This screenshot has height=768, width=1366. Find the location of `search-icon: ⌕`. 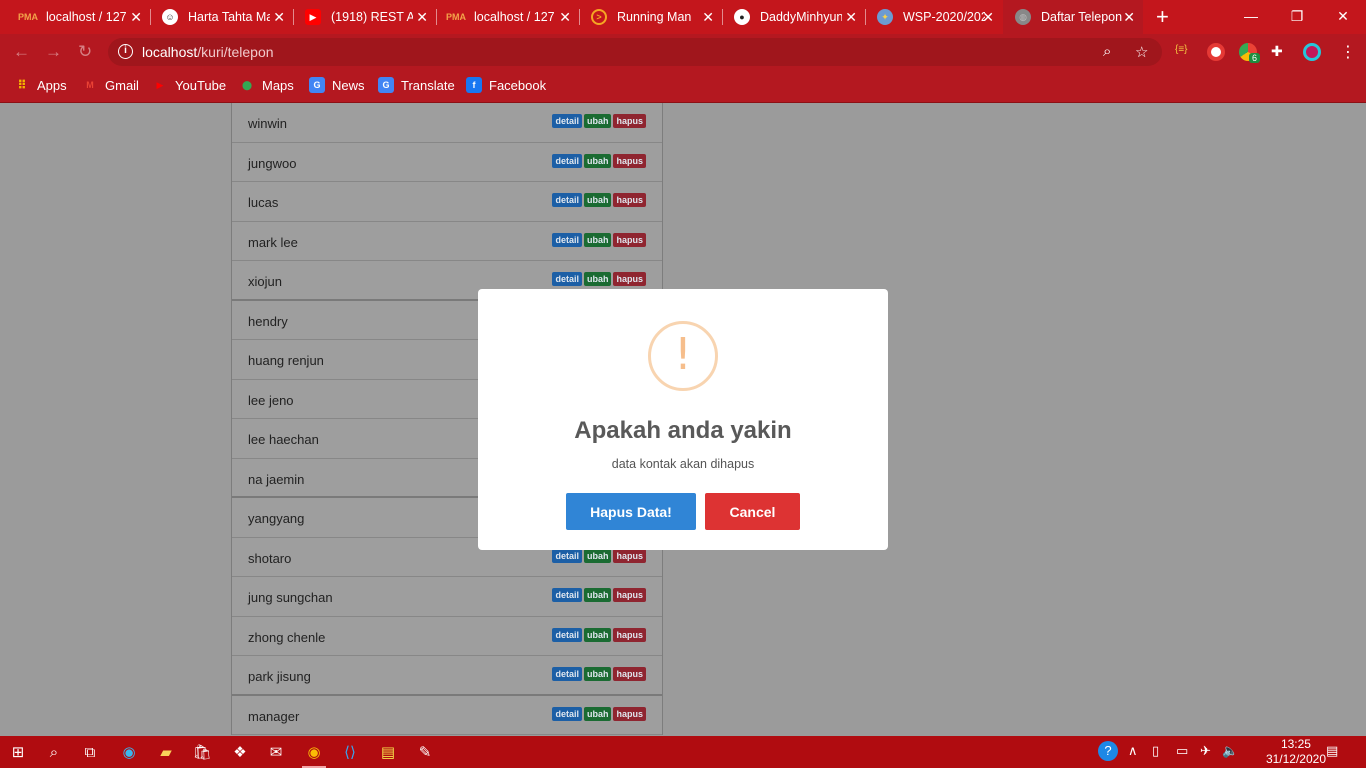

search-icon: ⌕ is located at coordinates (54, 752).